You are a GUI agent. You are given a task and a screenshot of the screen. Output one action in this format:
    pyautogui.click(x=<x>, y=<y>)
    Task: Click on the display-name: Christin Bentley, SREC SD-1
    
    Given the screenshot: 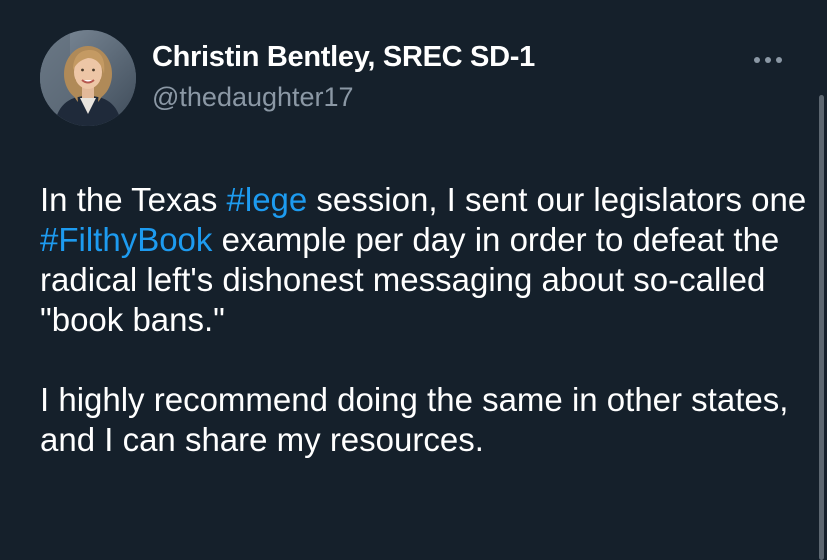 What is the action you would take?
    pyautogui.click(x=343, y=57)
    